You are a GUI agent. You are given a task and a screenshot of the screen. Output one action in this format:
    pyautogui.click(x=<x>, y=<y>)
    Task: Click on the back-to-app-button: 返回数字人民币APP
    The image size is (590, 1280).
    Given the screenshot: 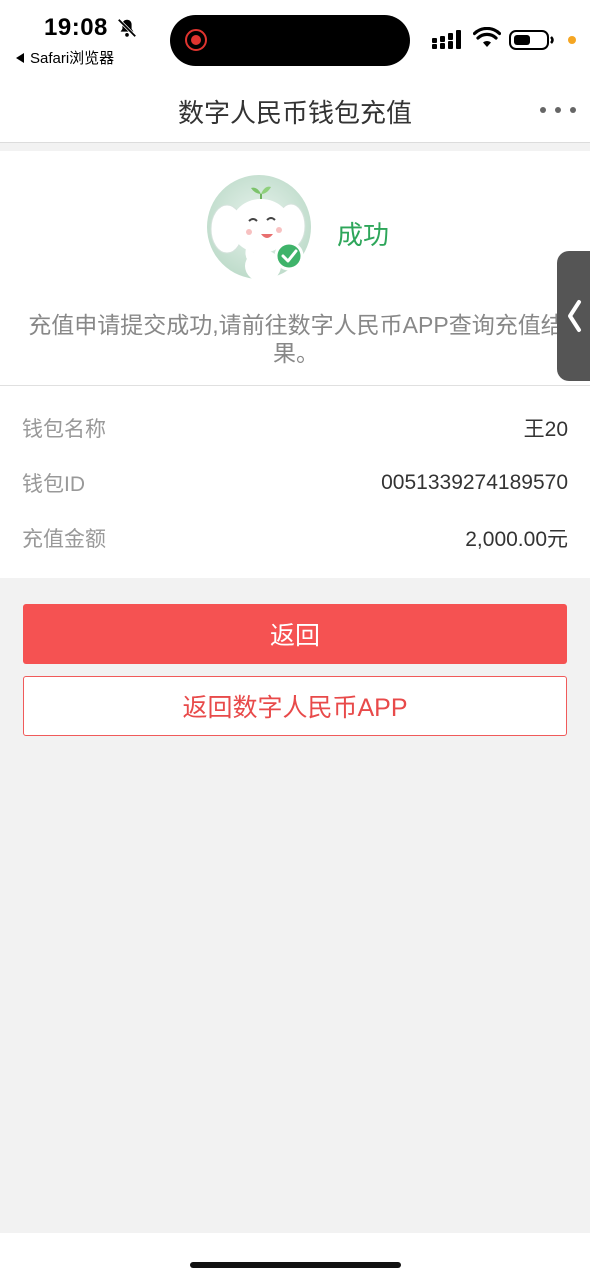 What is the action you would take?
    pyautogui.click(x=295, y=706)
    